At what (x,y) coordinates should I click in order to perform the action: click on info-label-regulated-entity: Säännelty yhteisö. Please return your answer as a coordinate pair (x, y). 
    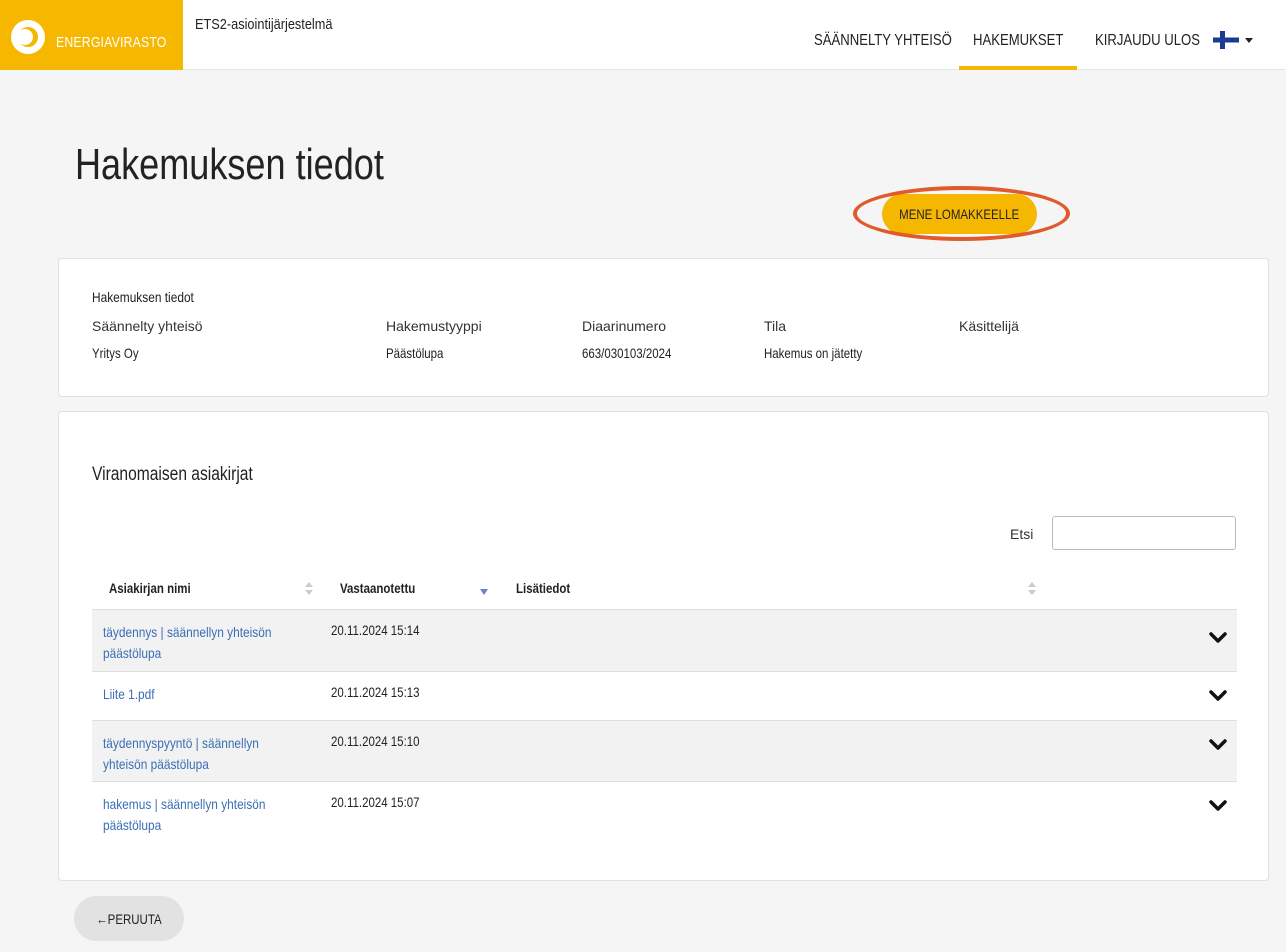
    Looking at the image, I should click on (147, 326).